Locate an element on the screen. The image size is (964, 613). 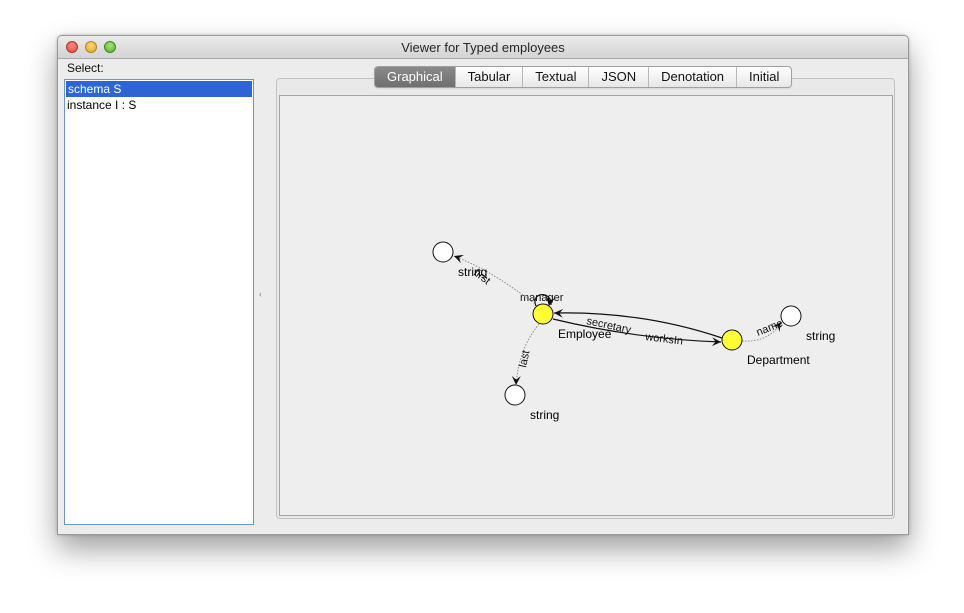
list-item-instance: instance I : S is located at coordinates (159, 105).